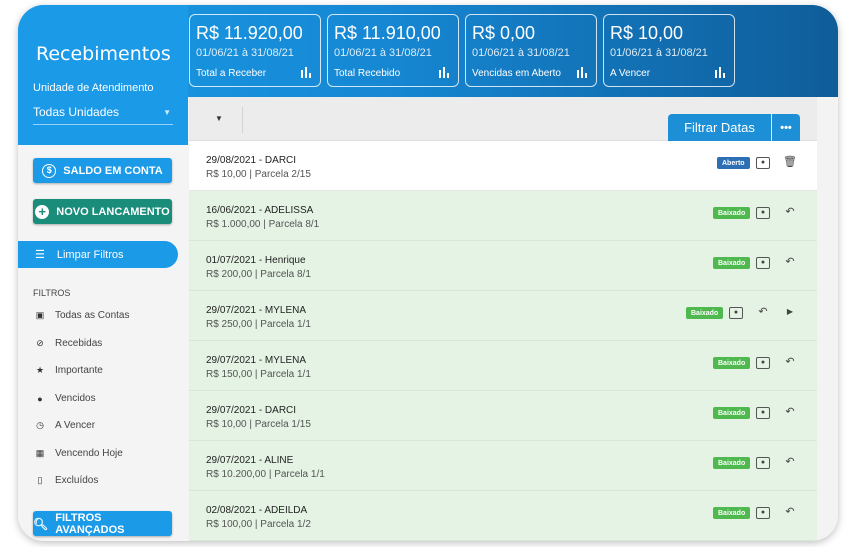 Image resolution: width=856 pixels, height=547 pixels. What do you see at coordinates (256, 260) in the screenshot?
I see `row-title: 01/07/2021 - Henrique` at bounding box center [256, 260].